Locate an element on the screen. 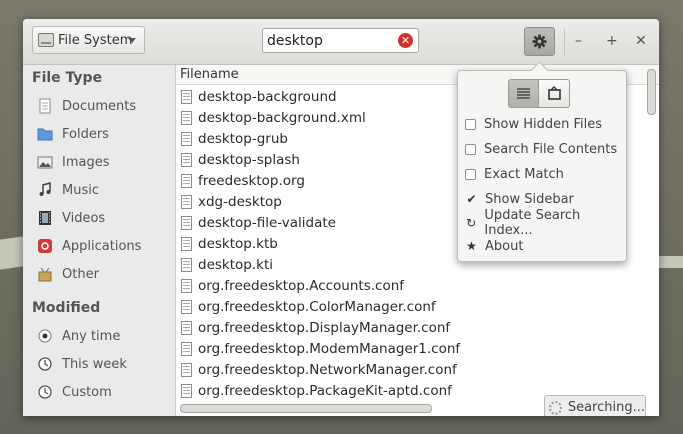 Image resolution: width=683 pixels, height=434 pixels. sidebar-item-documents: Documents is located at coordinates (86, 106).